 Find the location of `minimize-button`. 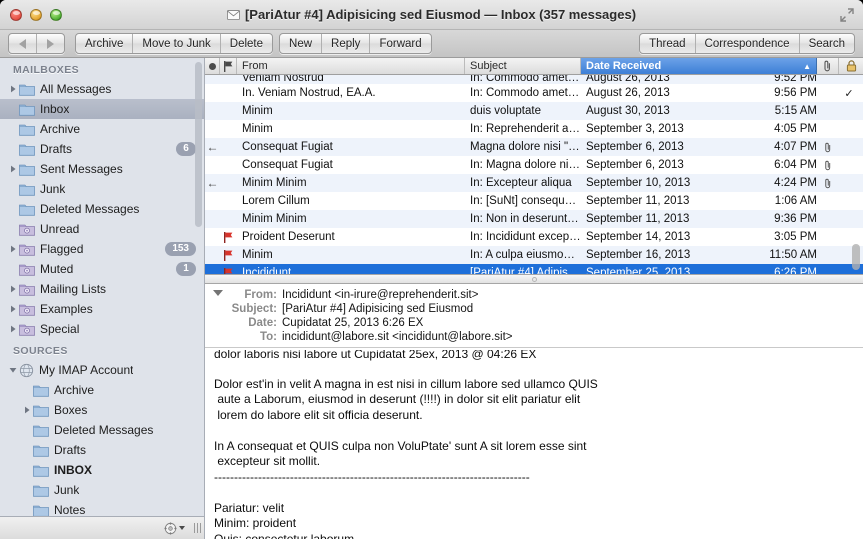

minimize-button is located at coordinates (36, 14).